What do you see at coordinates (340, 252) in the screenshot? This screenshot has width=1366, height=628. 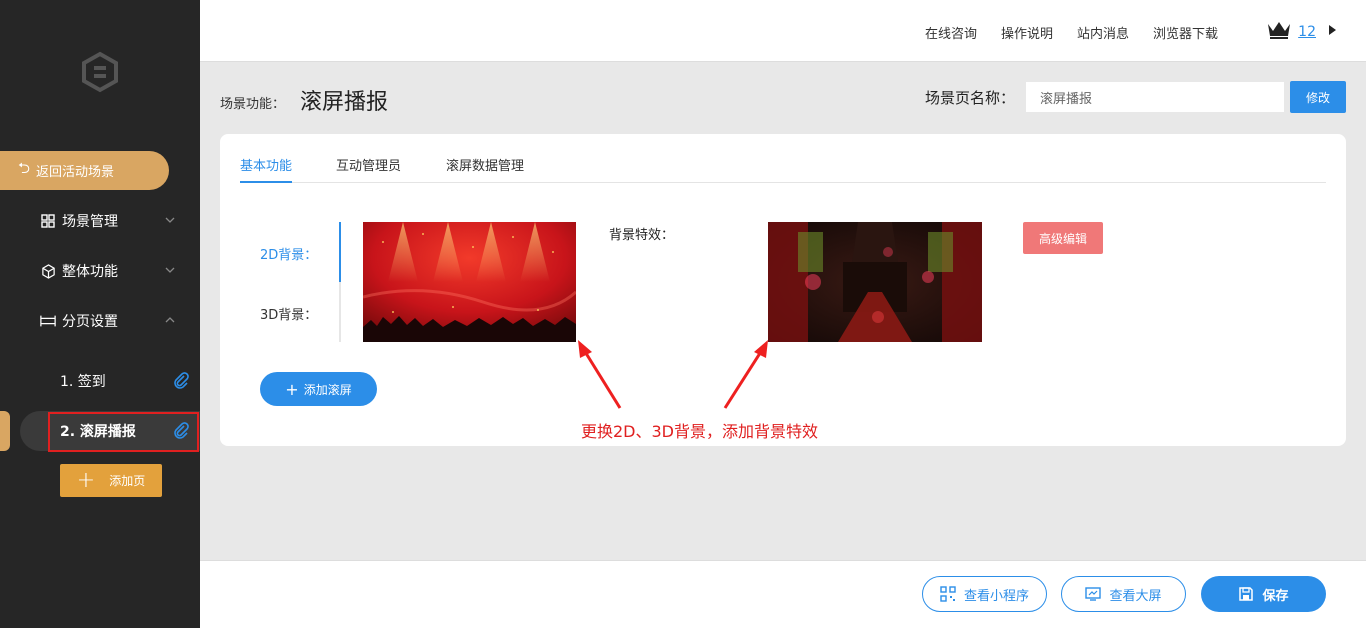 I see `active-bg-indicator` at bounding box center [340, 252].